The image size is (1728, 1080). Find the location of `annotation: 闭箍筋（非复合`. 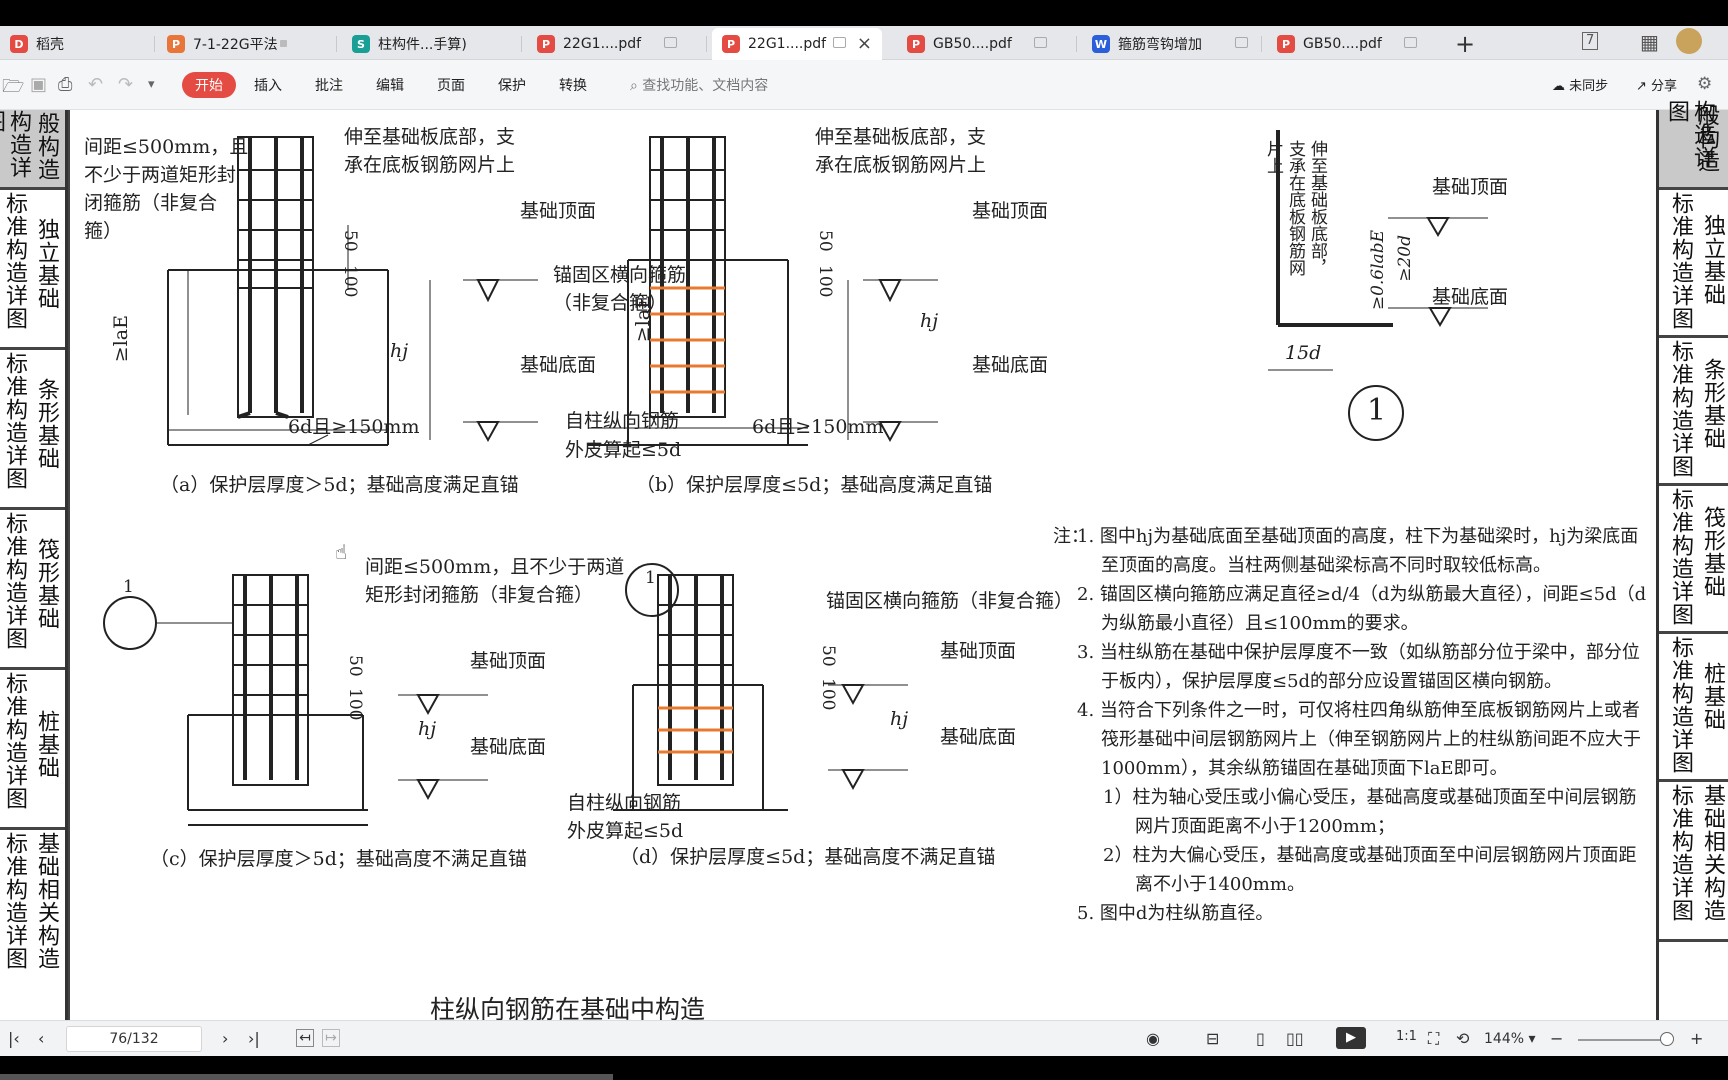

annotation: 闭箍筋（非复合 is located at coordinates (151, 203).